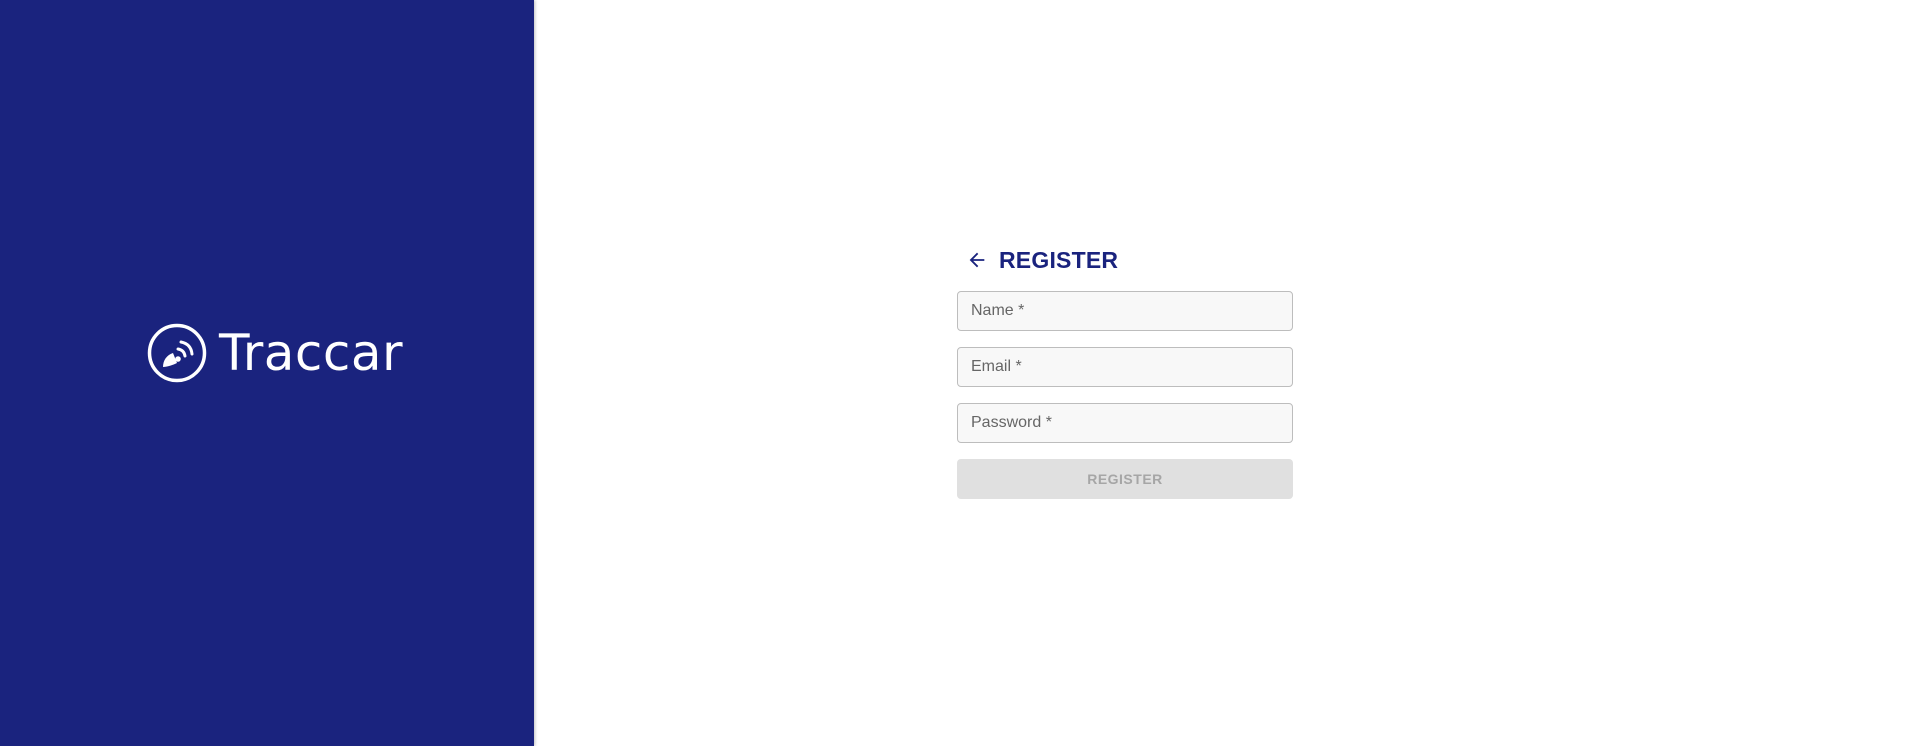 Image resolution: width=1908 pixels, height=746 pixels. I want to click on back-button, so click(977, 260).